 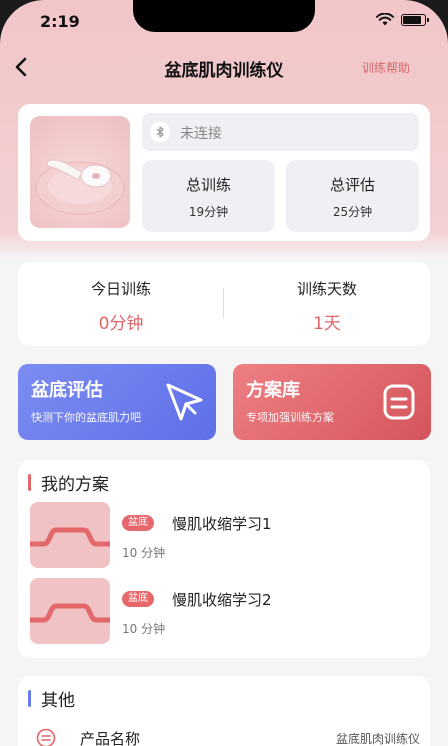 I want to click on stat-label: 总评估, so click(x=352, y=185).